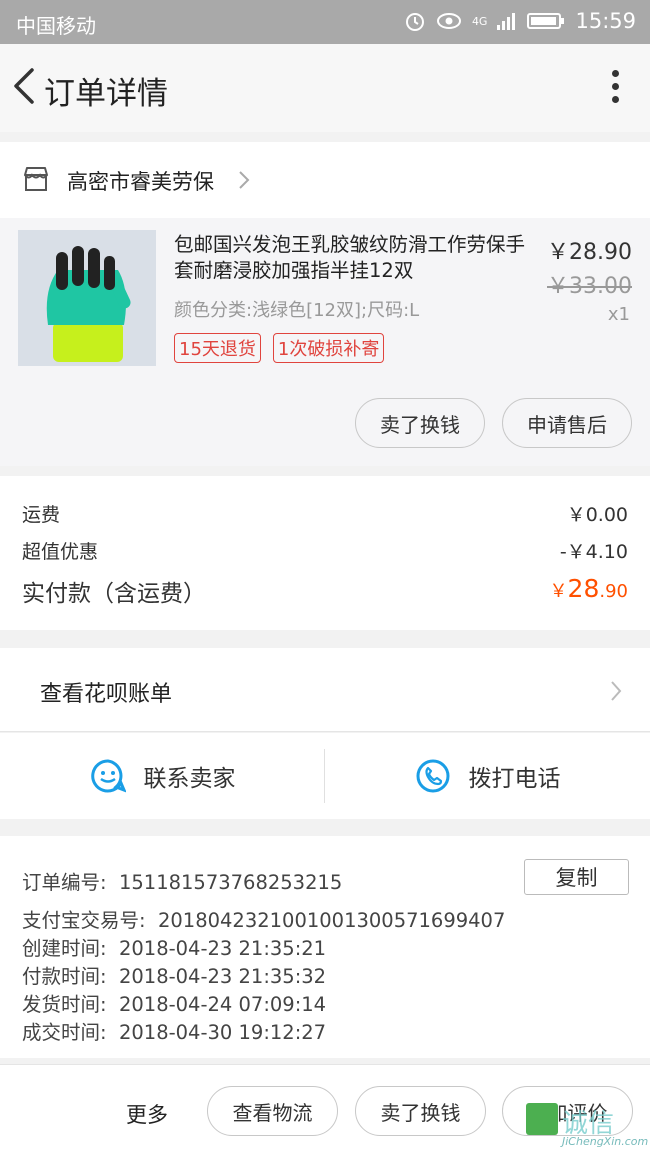  Describe the element at coordinates (297, 310) in the screenshot. I see `product-sku: 颜色分类:浅绿色[12双];尺码:L` at that location.